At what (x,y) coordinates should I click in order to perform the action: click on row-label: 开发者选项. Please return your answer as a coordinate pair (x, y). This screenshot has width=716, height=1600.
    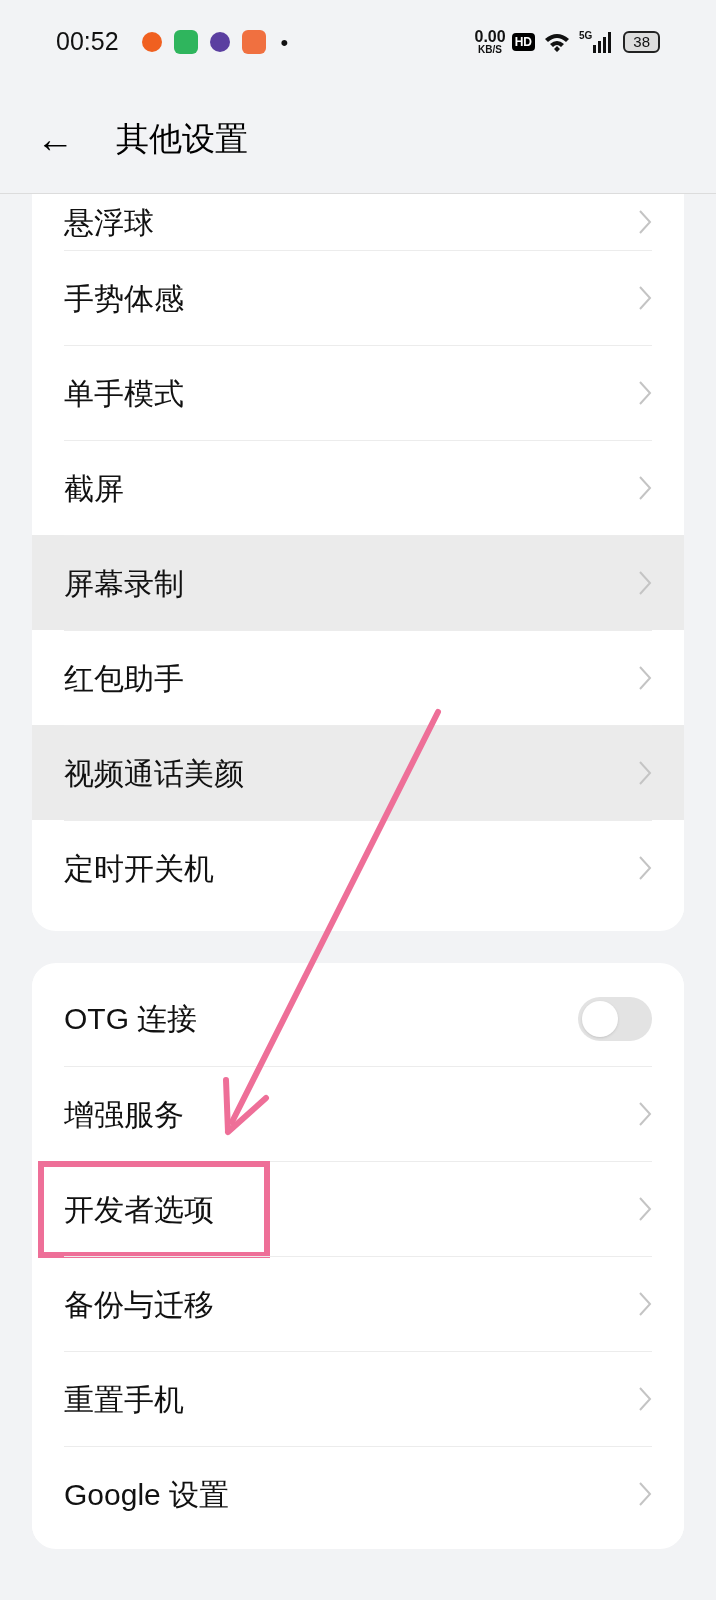
    Looking at the image, I should click on (139, 1209).